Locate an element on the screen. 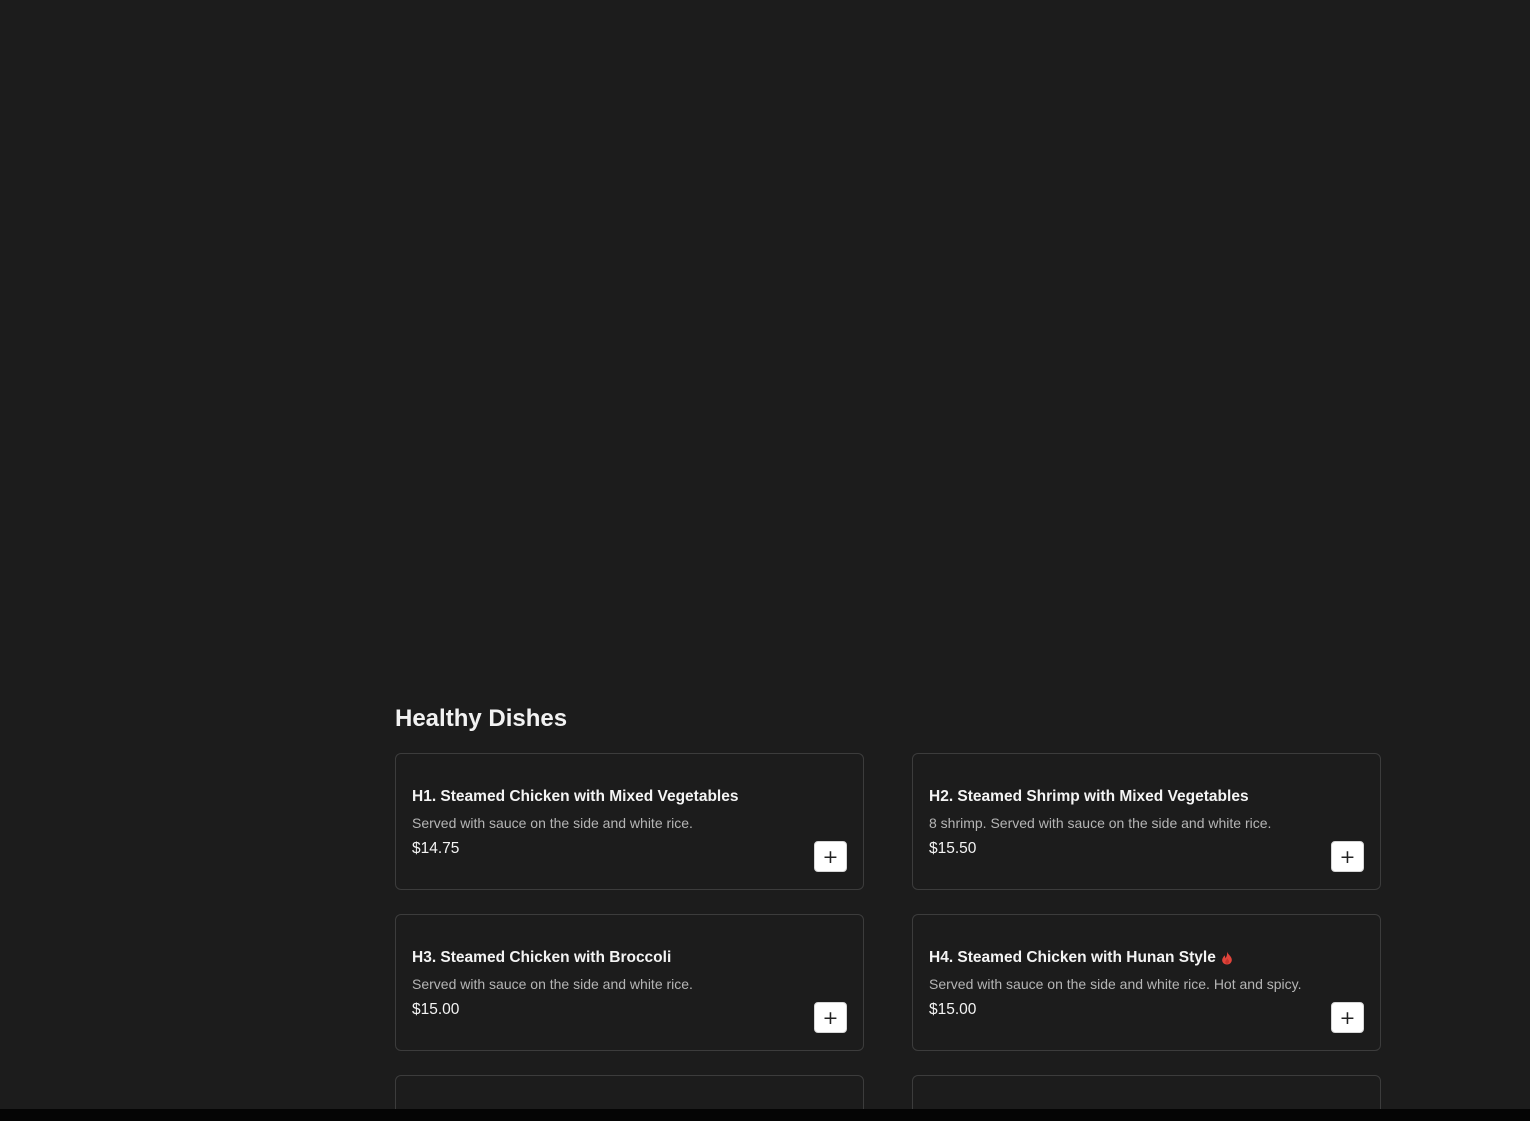  item-price: $14.75 is located at coordinates (436, 848).